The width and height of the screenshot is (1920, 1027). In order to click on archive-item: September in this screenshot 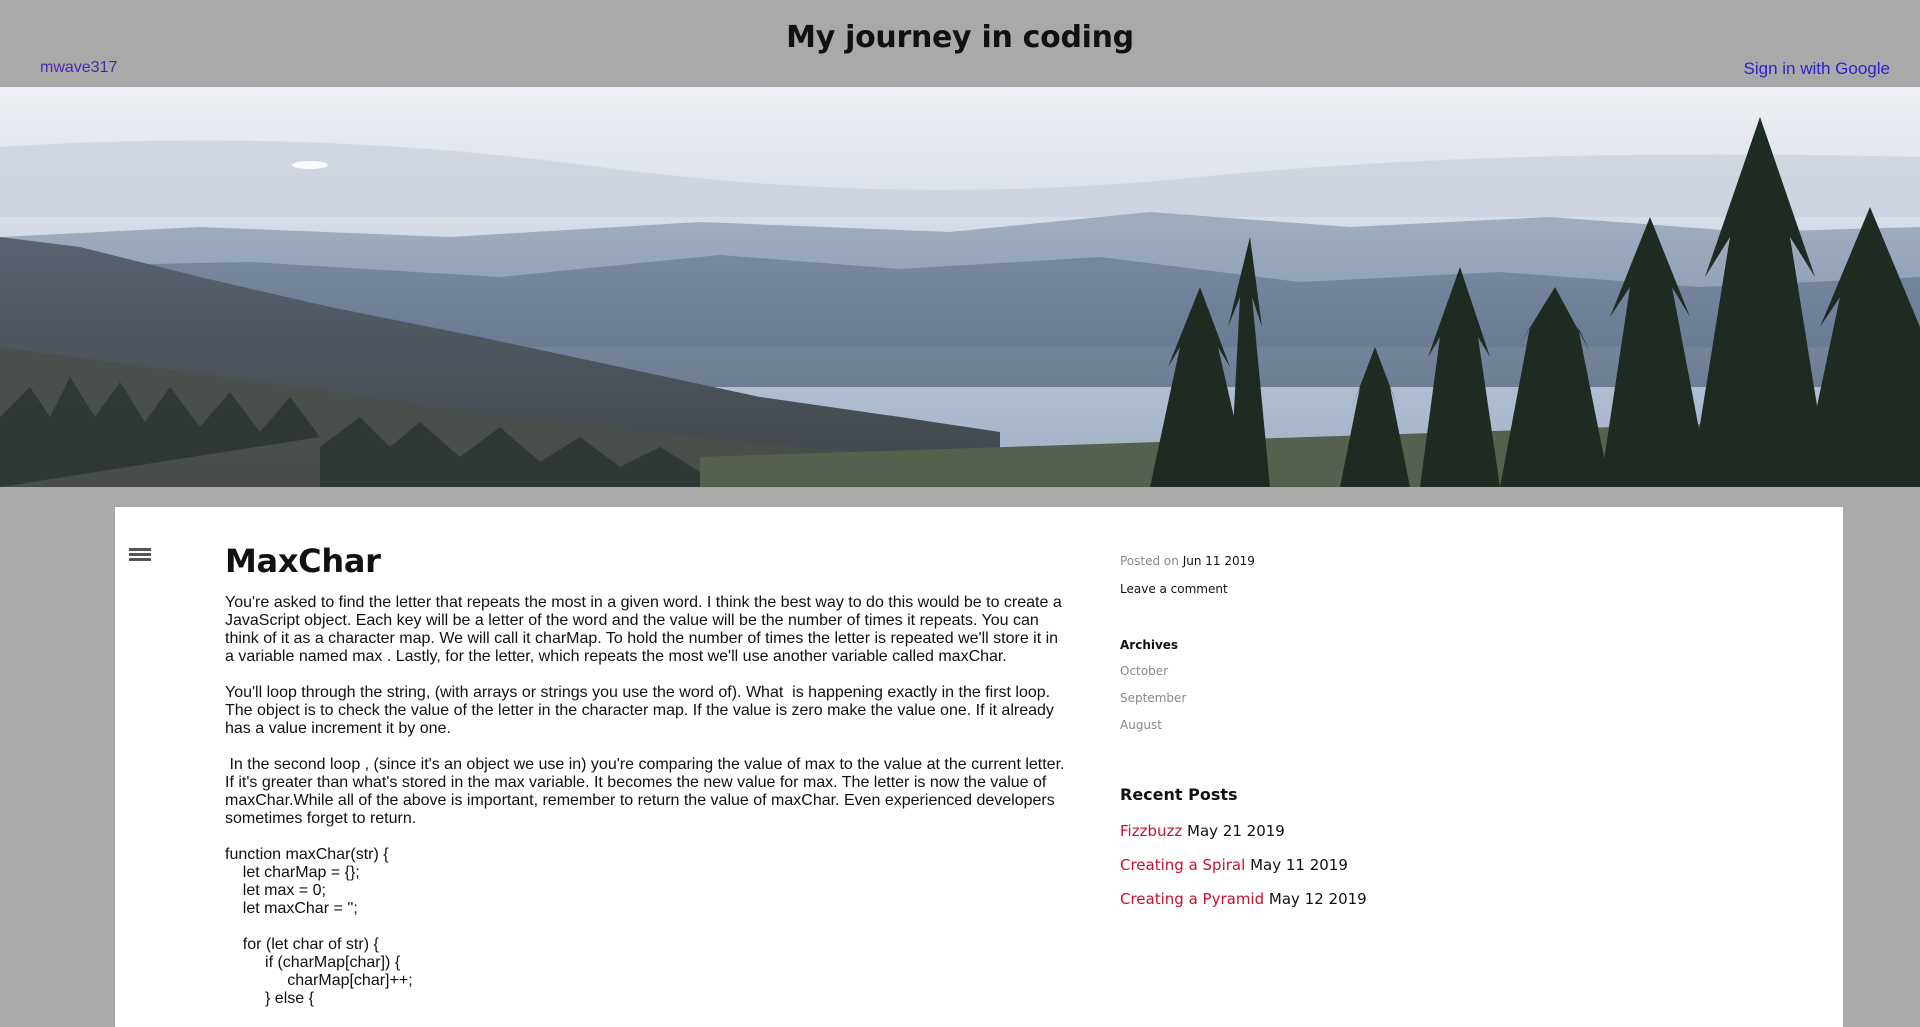, I will do `click(1420, 704)`.